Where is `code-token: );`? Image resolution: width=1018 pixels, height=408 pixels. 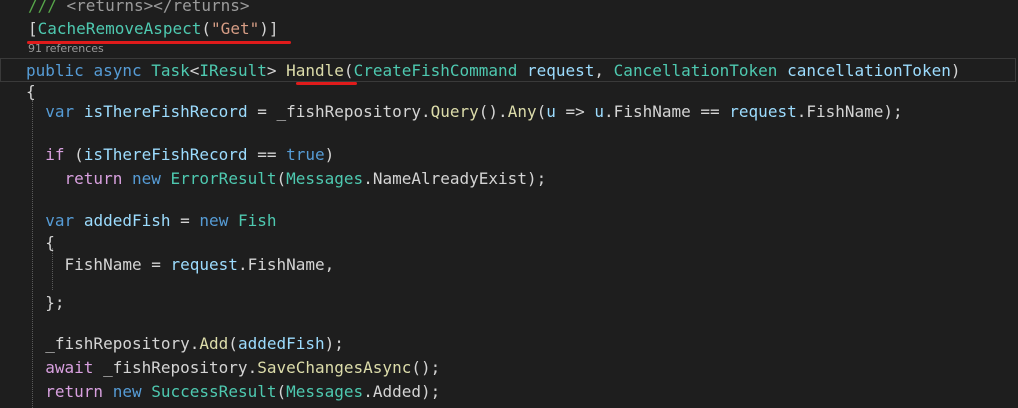
code-token: ); is located at coordinates (334, 343).